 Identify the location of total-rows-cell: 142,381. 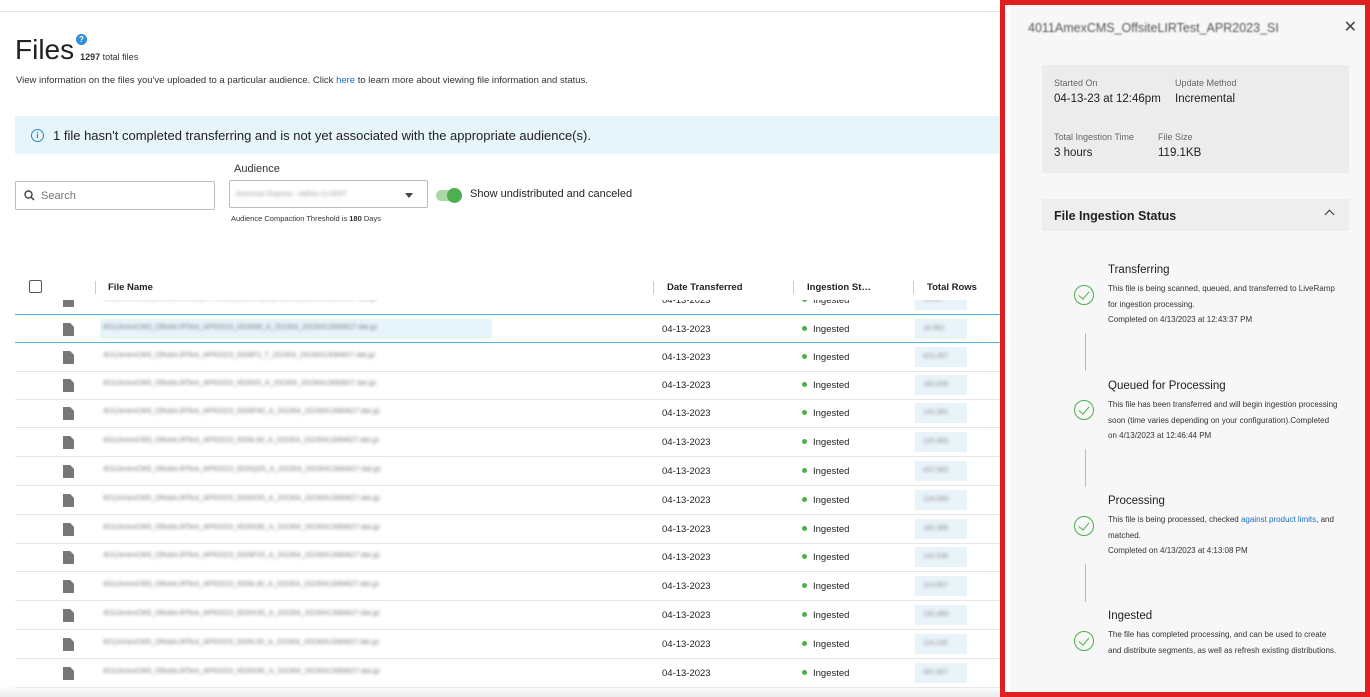
(941, 413).